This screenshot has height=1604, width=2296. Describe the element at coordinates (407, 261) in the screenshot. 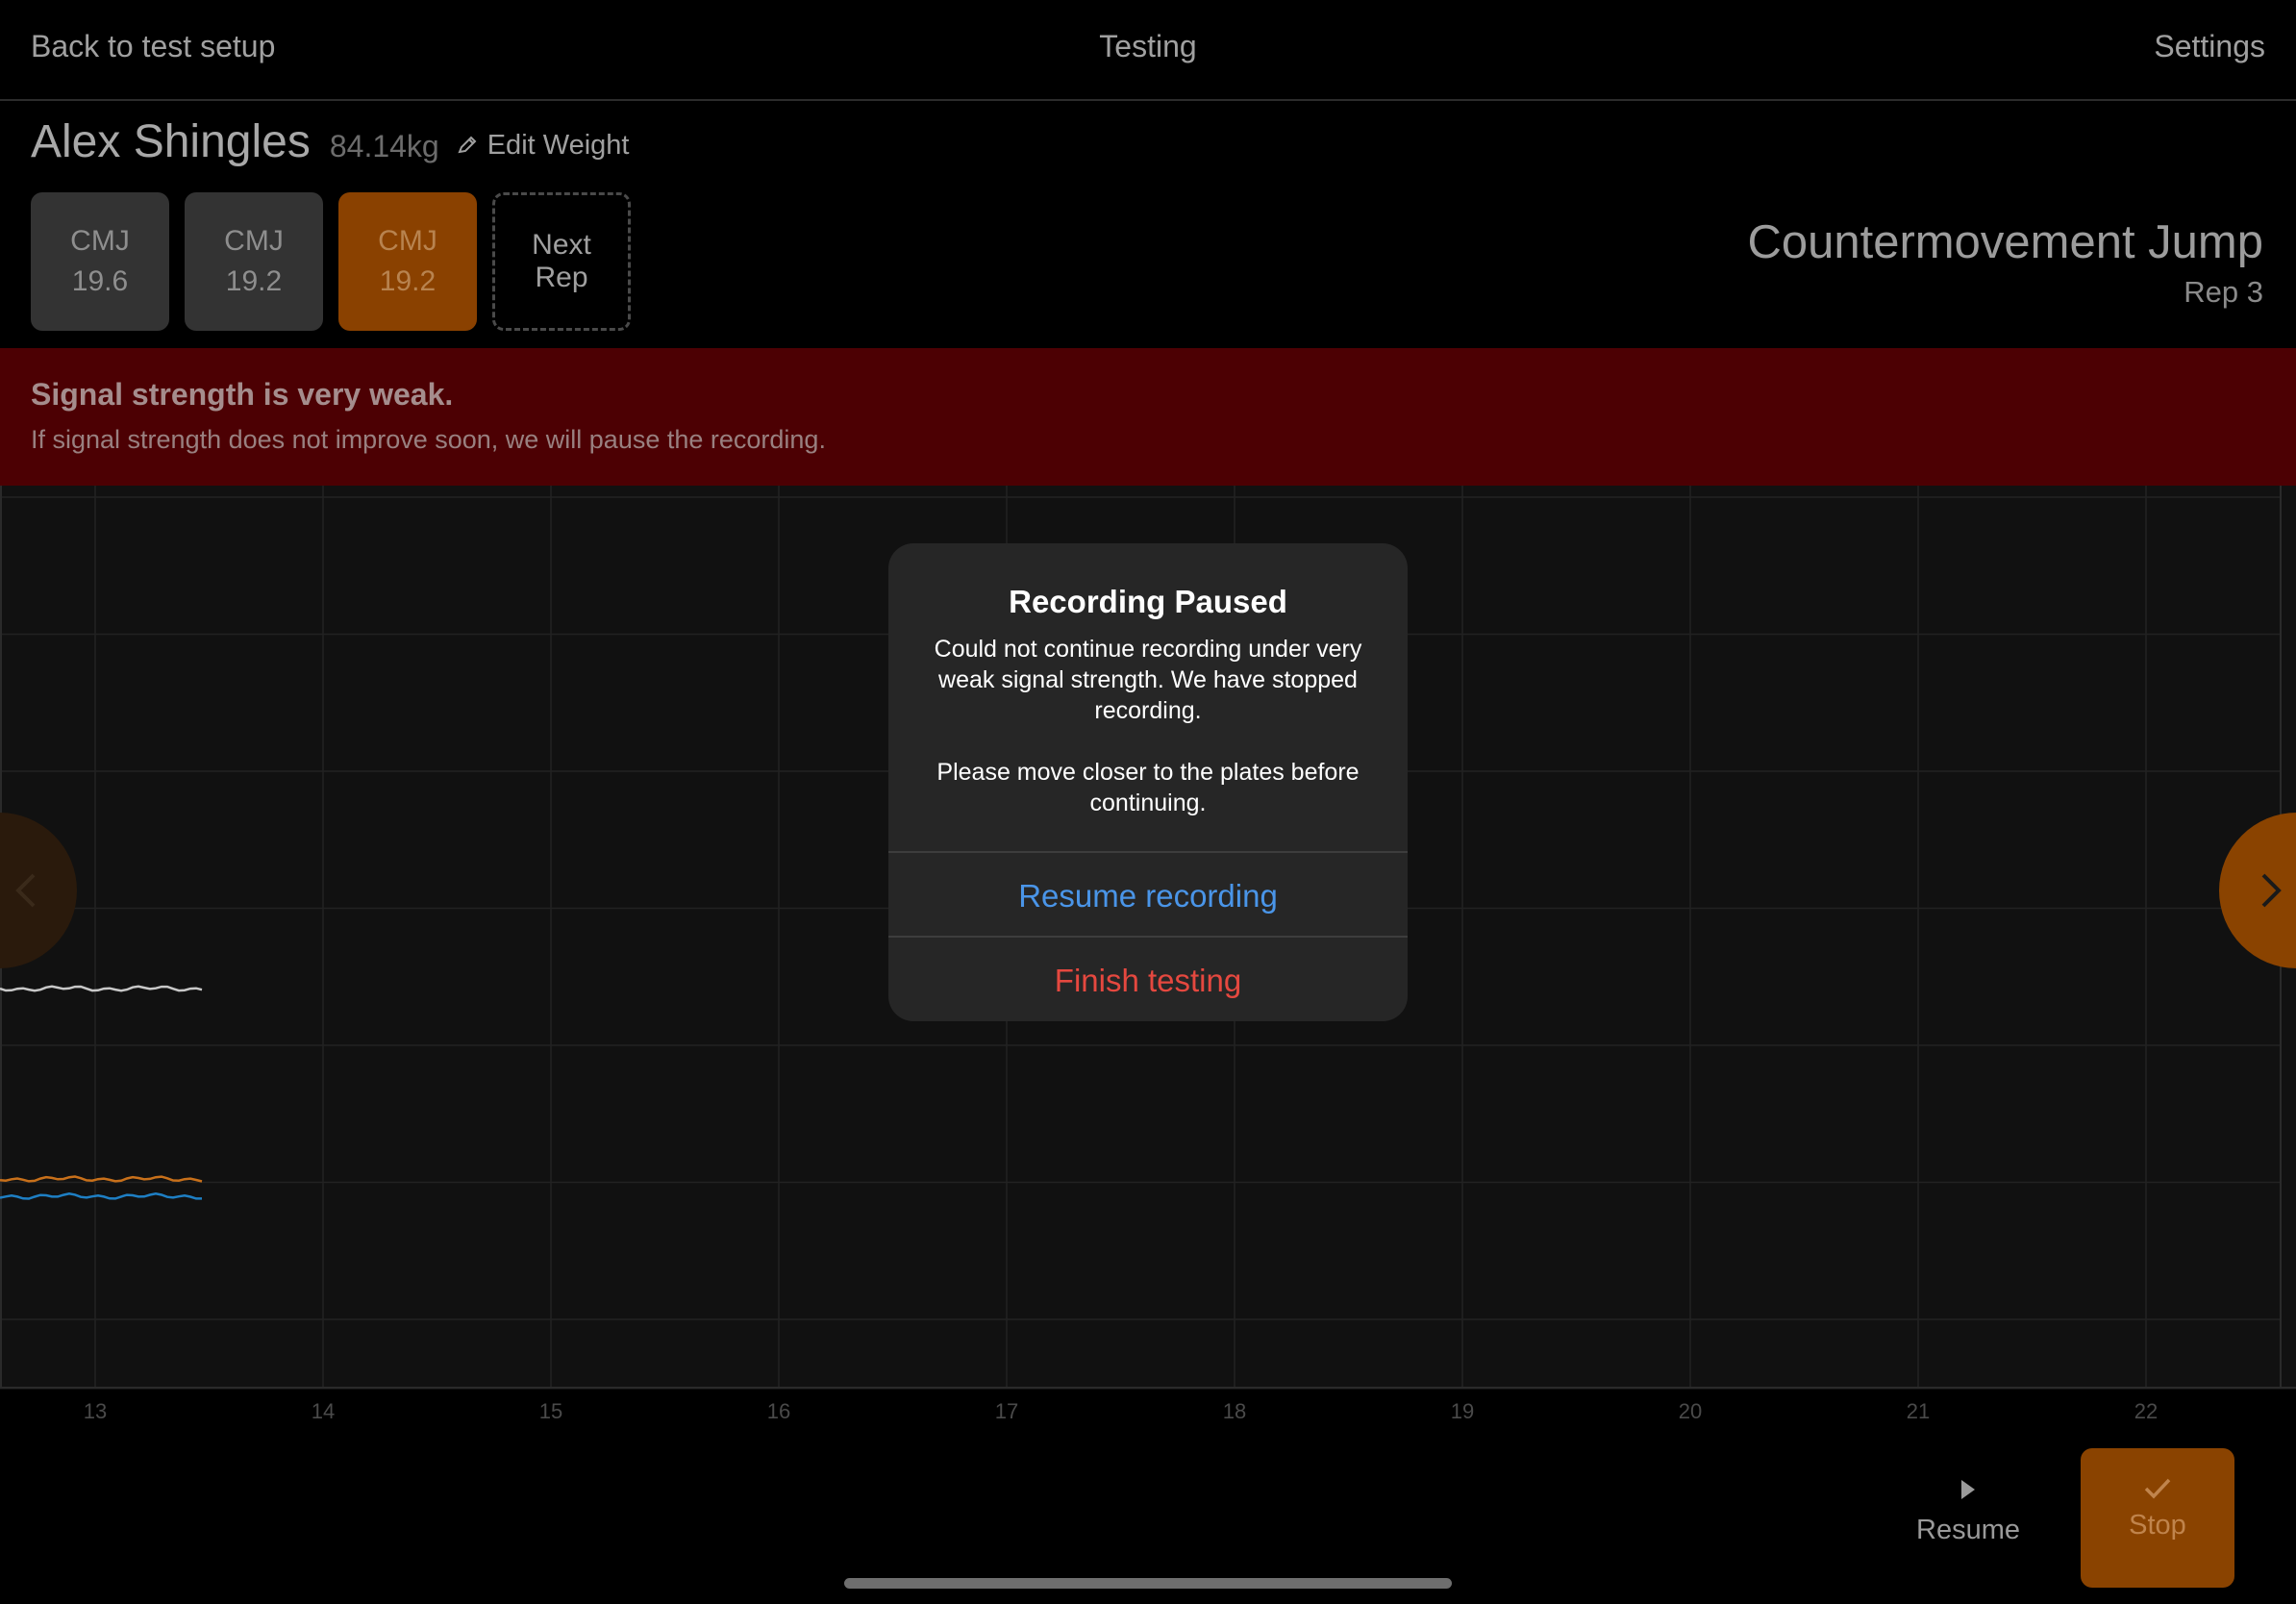

I see `rep-tile-3: CMJ 19.2` at that location.